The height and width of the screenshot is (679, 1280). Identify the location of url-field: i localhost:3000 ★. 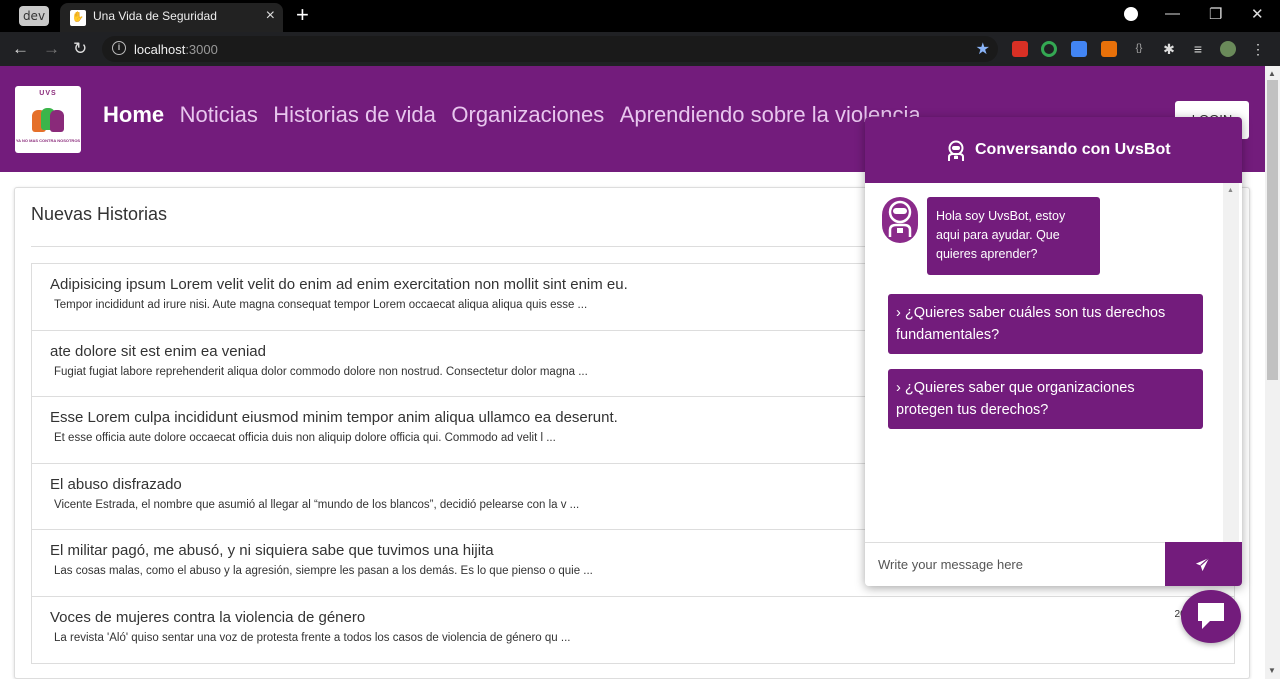
(550, 49).